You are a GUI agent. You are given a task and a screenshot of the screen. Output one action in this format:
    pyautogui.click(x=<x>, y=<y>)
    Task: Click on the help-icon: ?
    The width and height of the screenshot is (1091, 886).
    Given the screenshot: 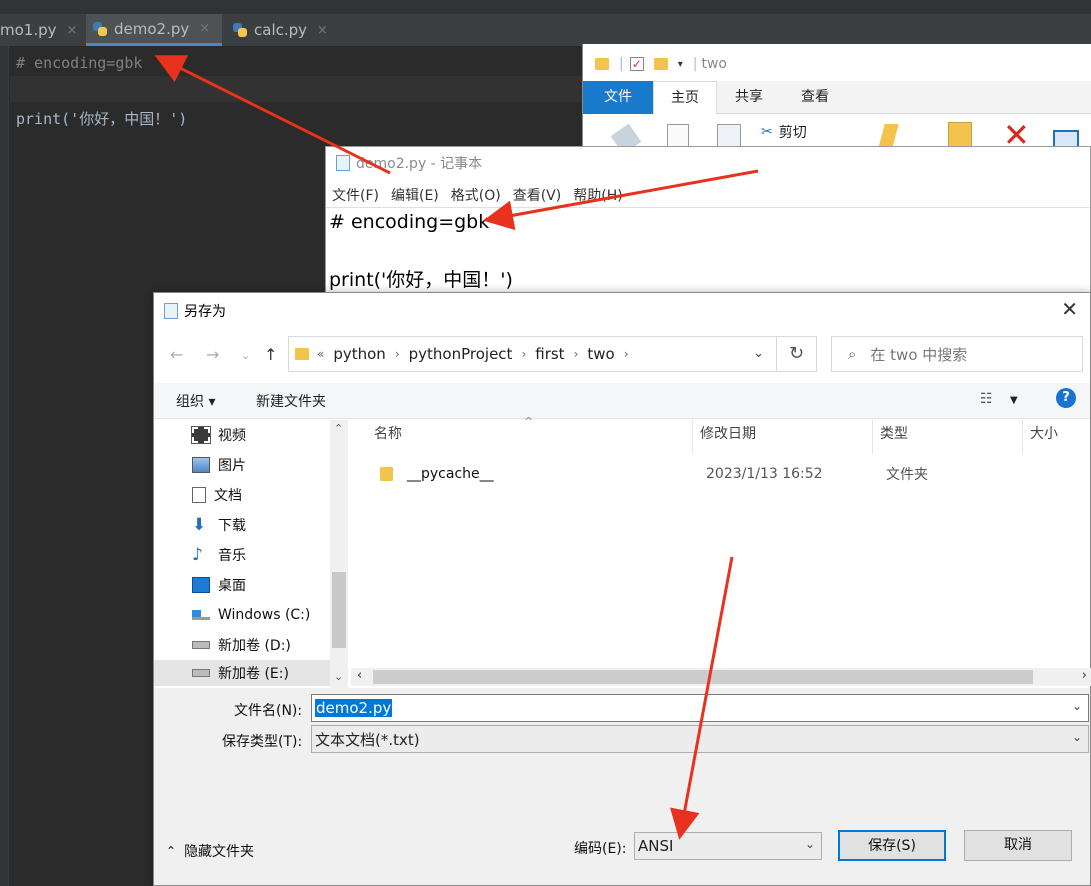 What is the action you would take?
    pyautogui.click(x=1066, y=398)
    